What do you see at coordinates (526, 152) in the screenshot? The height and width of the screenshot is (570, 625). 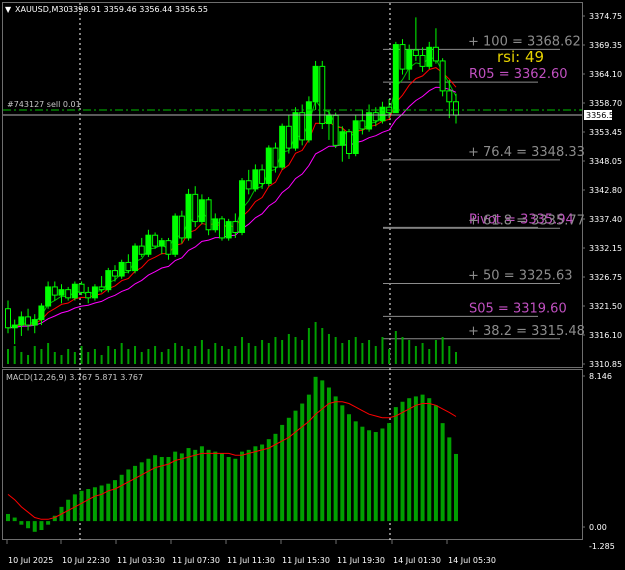 I see `level-label: + 76.4 = 3348.33` at bounding box center [526, 152].